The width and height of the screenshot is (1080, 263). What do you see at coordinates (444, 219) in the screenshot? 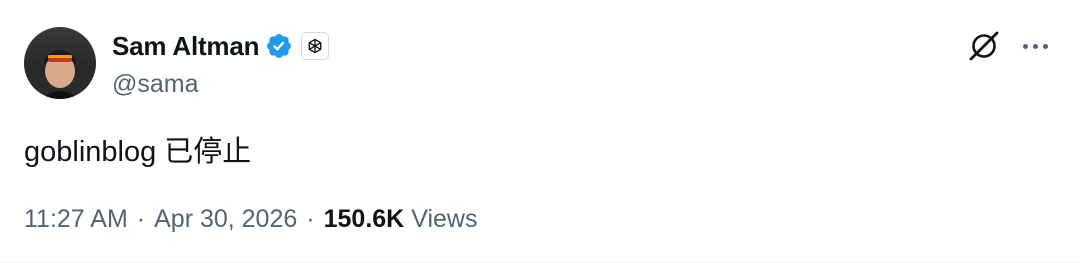
I see `views-label: Views` at bounding box center [444, 219].